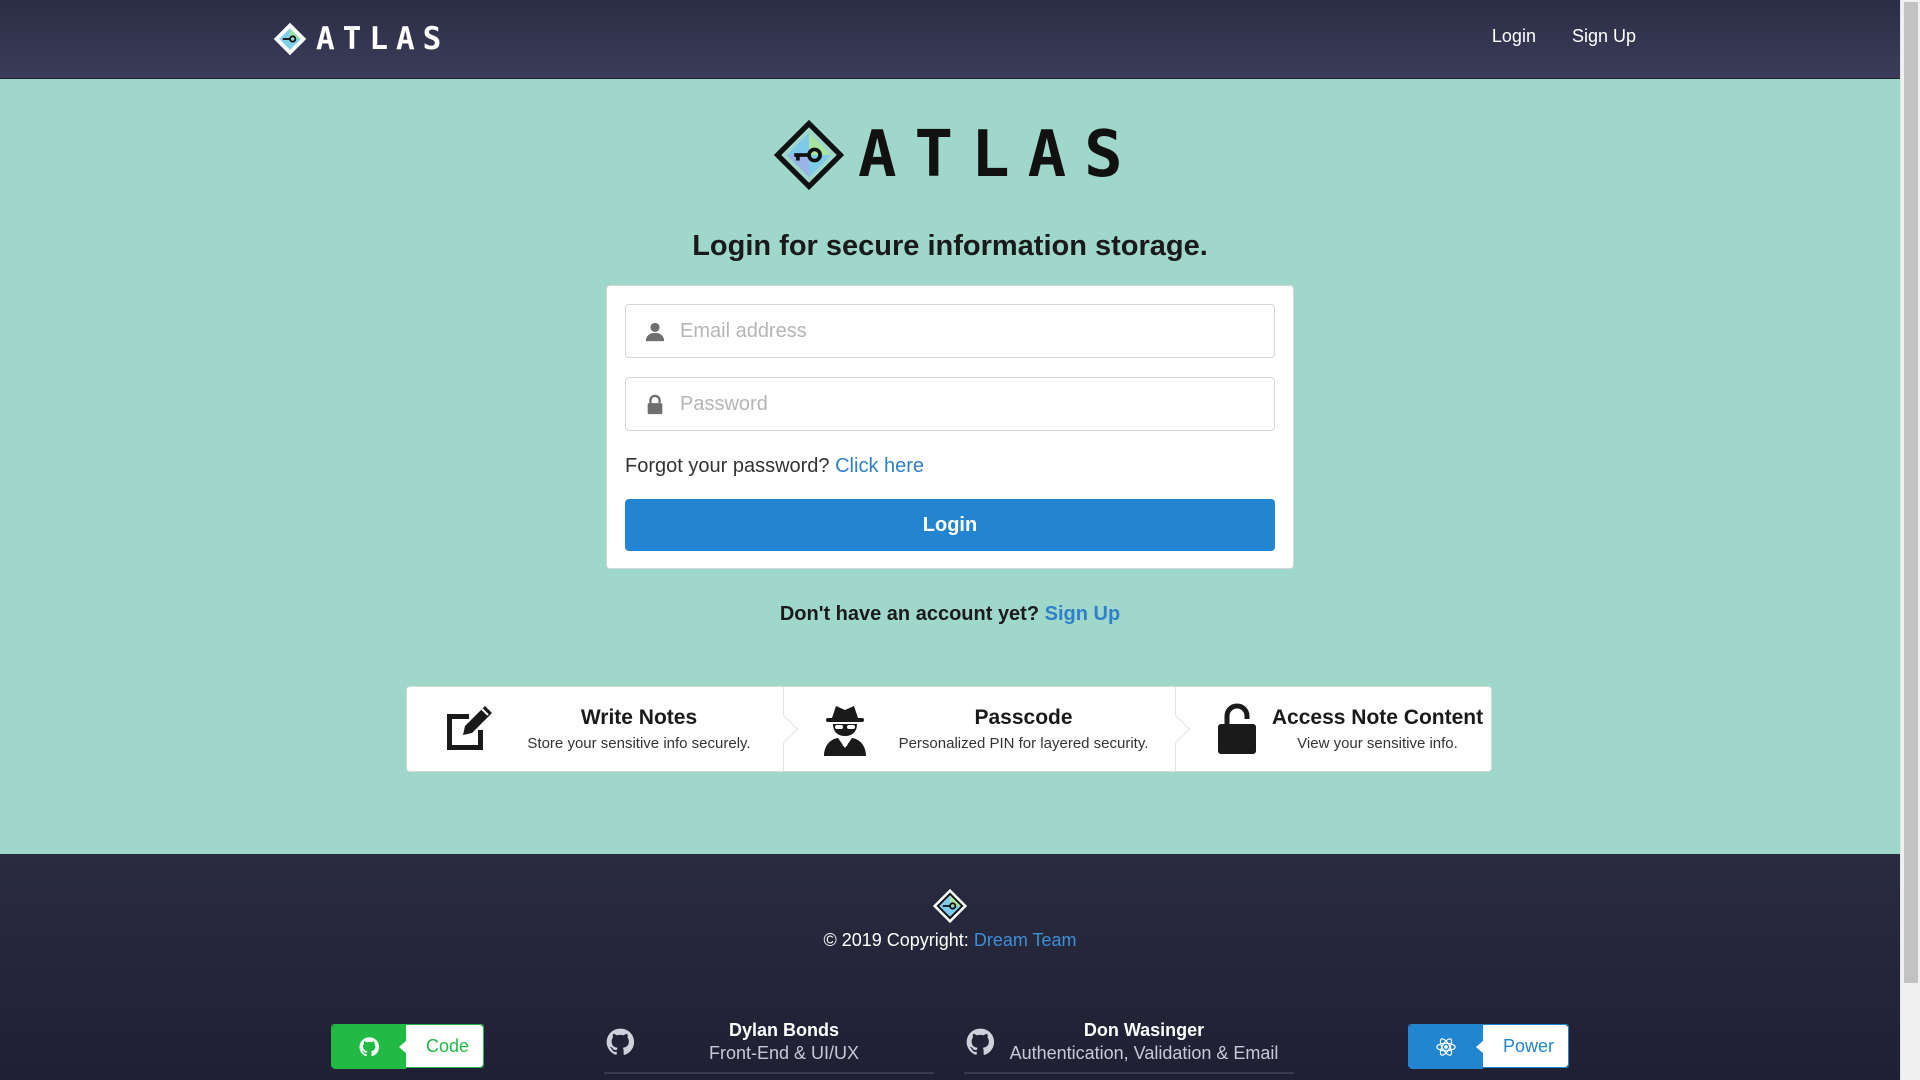  Describe the element at coordinates (1604, 36) in the screenshot. I see `nav-signup-link: Sign Up` at that location.